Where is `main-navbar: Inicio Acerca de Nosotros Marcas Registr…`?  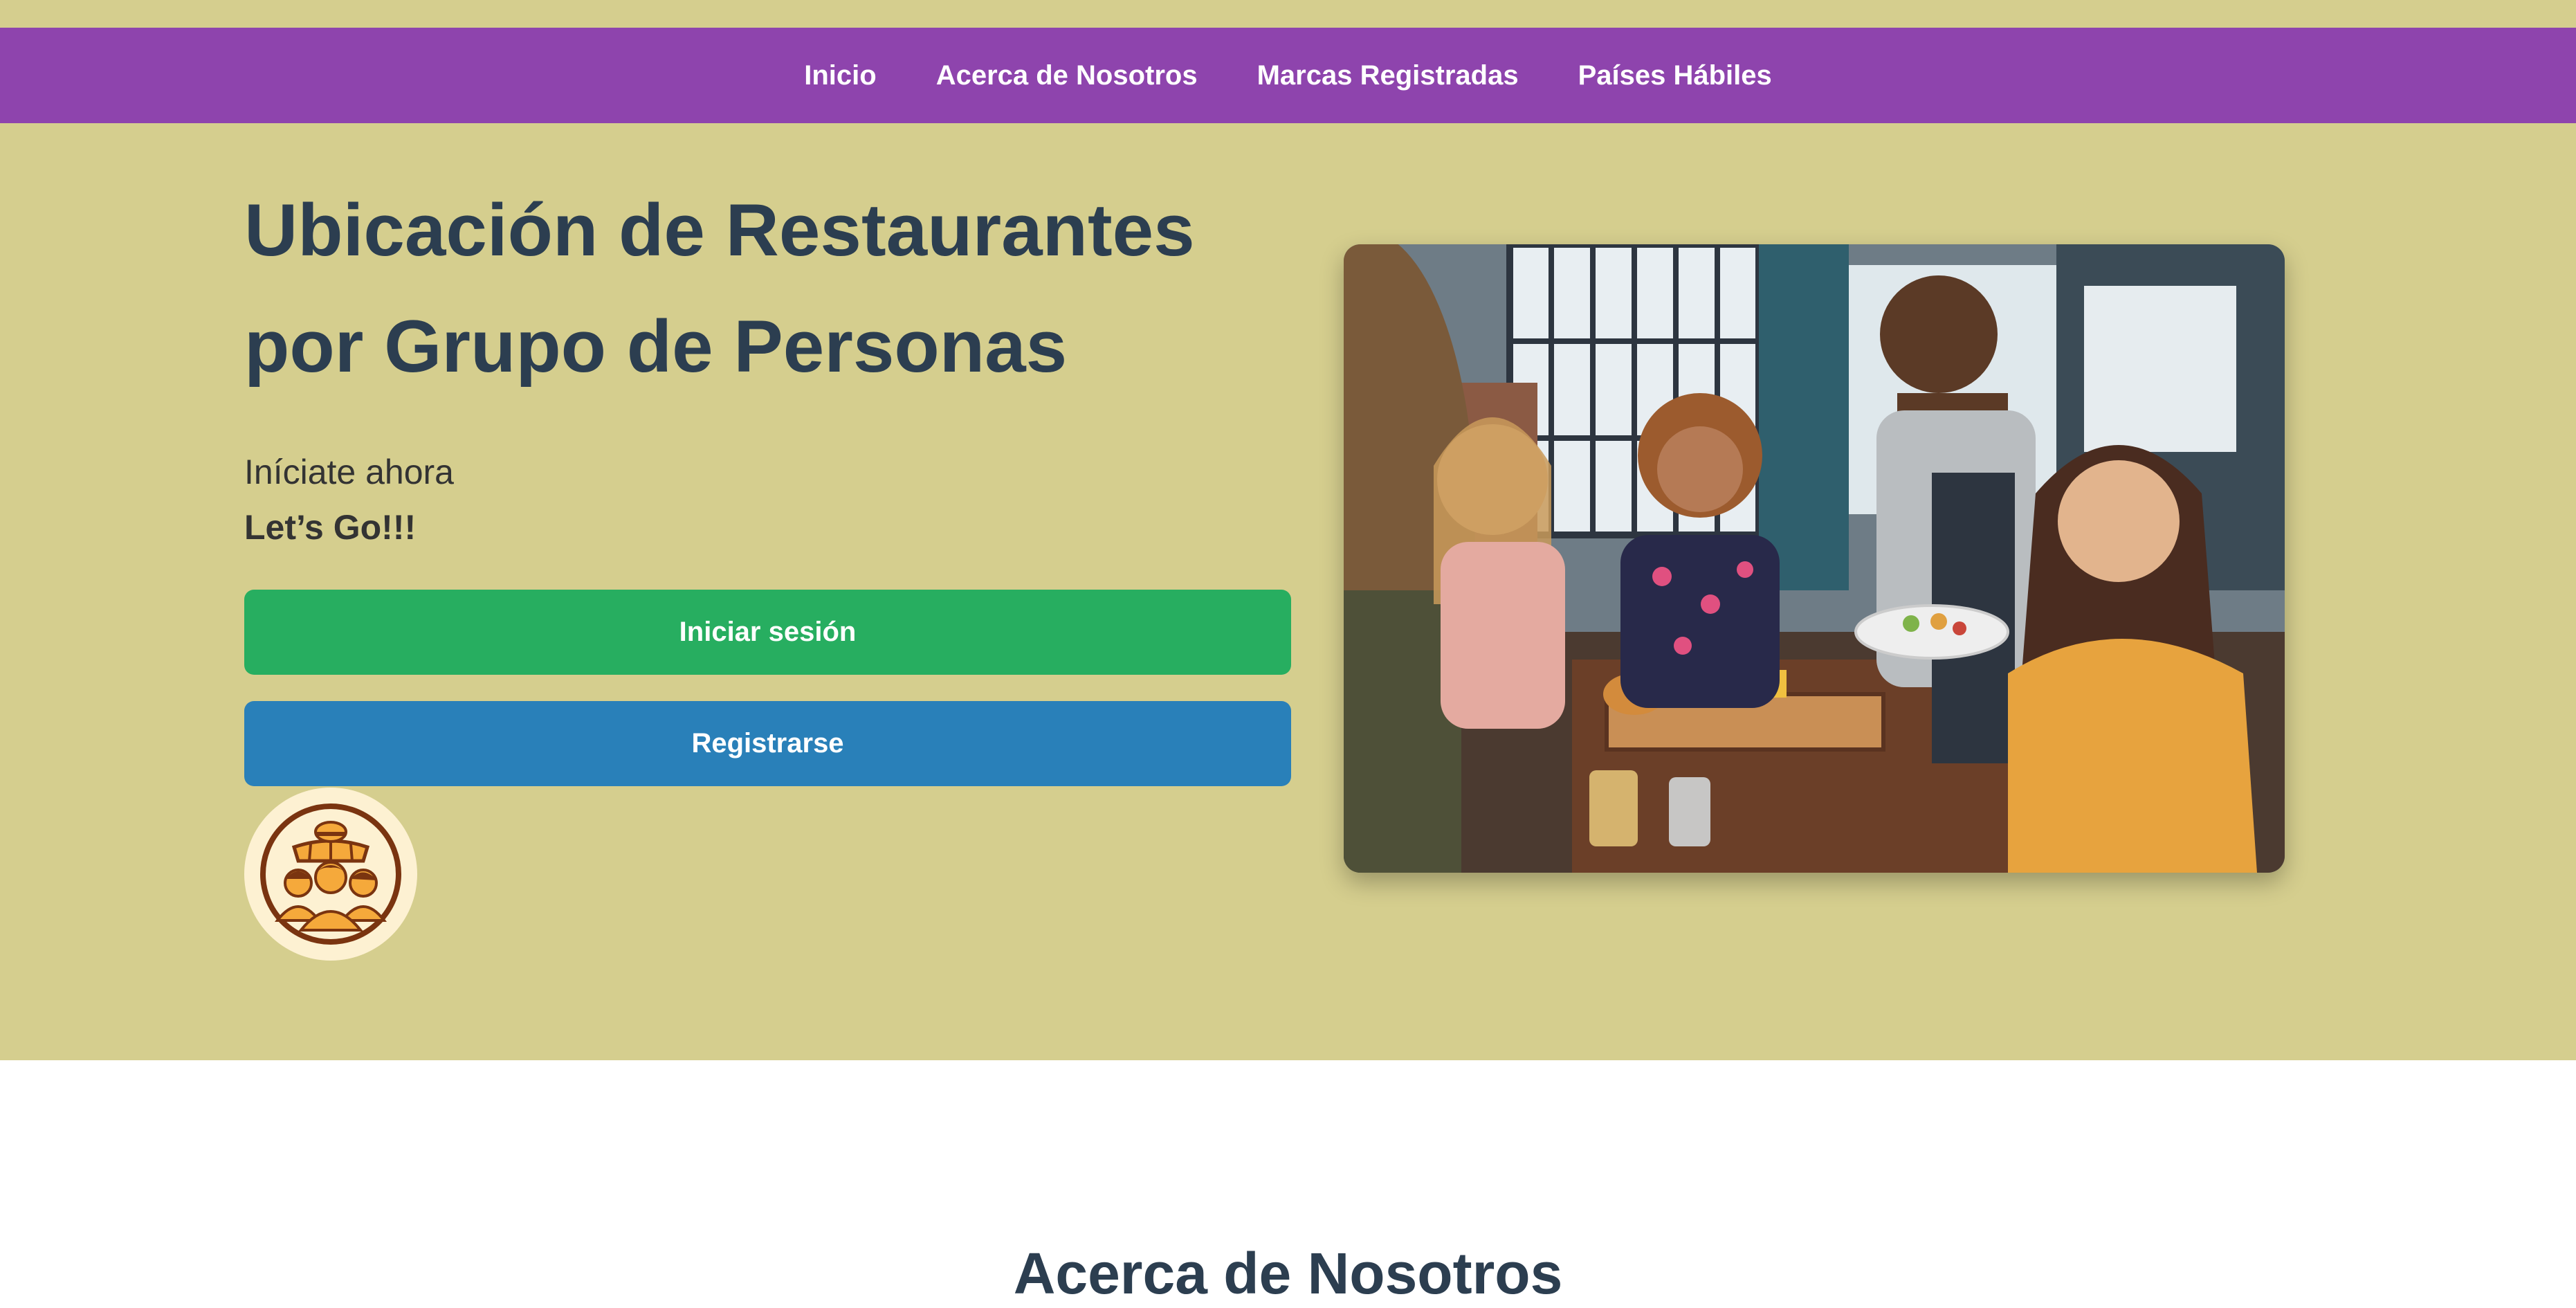 main-navbar: Inicio Acerca de Nosotros Marcas Registr… is located at coordinates (1288, 75).